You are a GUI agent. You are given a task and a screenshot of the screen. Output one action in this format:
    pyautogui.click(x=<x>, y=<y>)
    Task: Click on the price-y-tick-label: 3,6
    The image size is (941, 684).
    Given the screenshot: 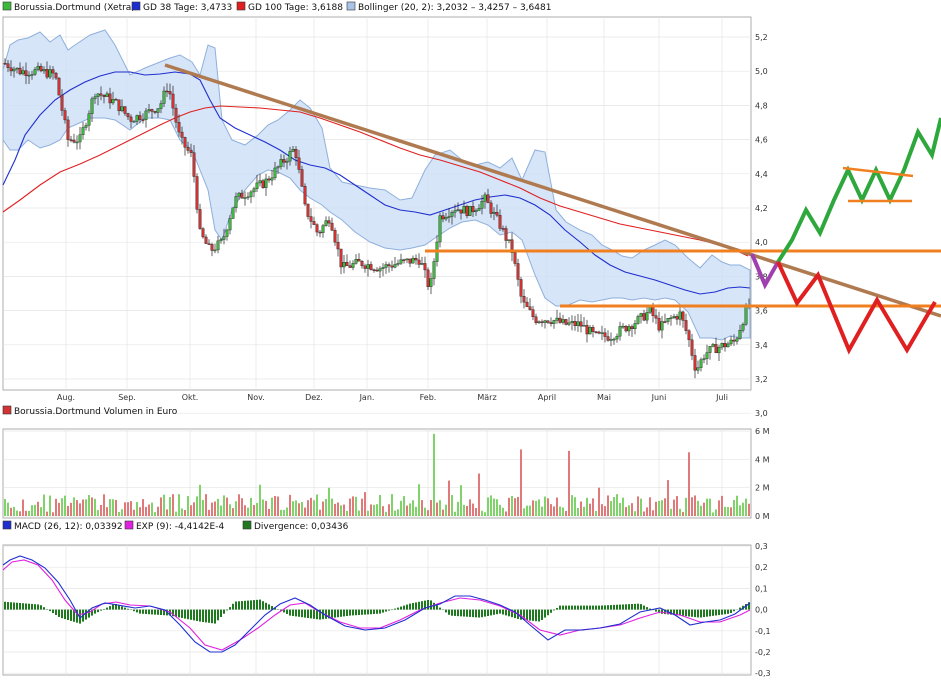 What is the action you would take?
    pyautogui.click(x=761, y=311)
    